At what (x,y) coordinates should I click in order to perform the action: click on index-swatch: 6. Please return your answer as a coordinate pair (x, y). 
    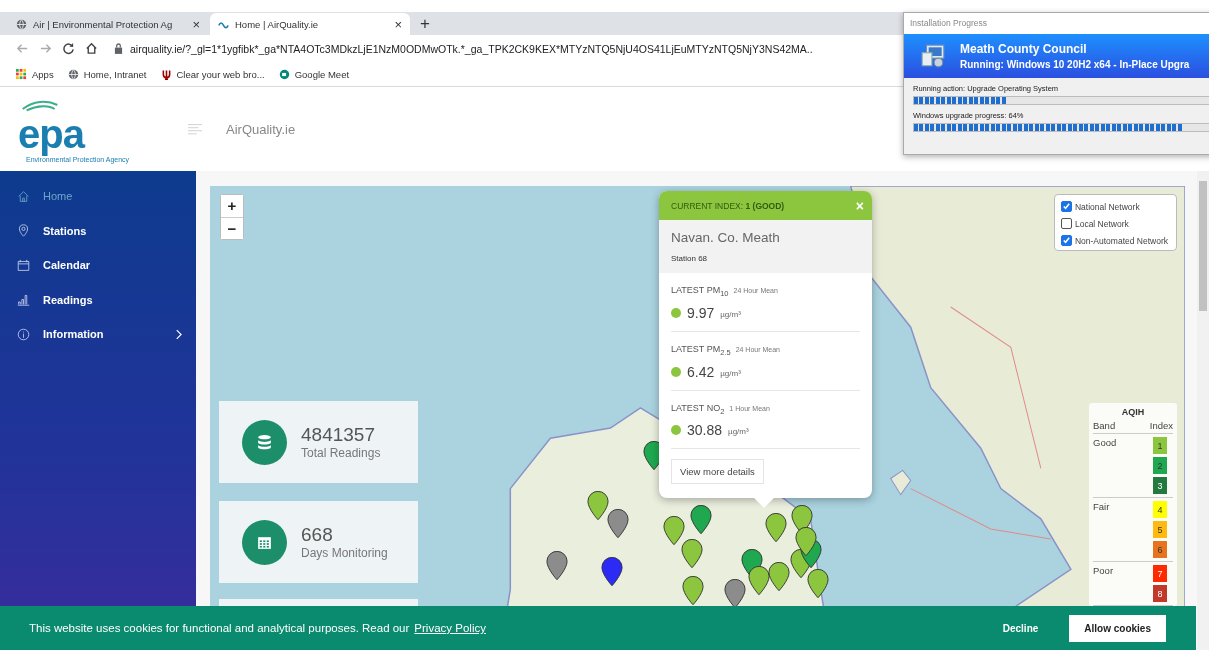
    Looking at the image, I should click on (1160, 549).